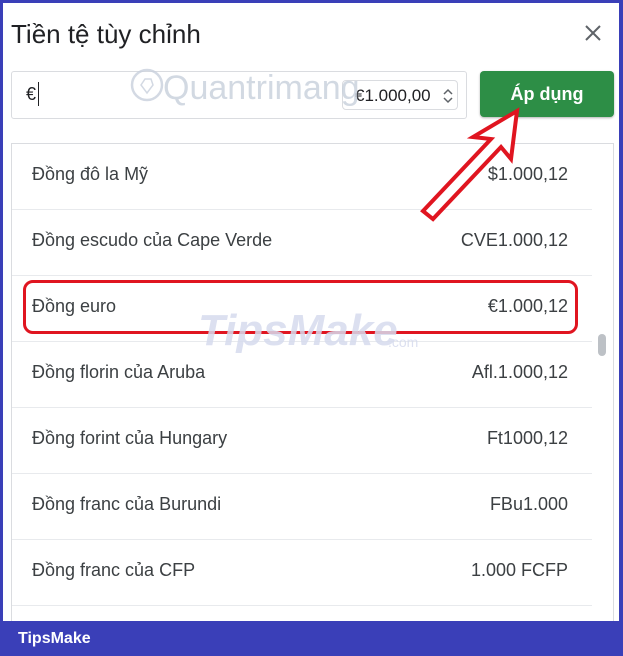  What do you see at coordinates (528, 504) in the screenshot?
I see `currency-sample: FBu1.000` at bounding box center [528, 504].